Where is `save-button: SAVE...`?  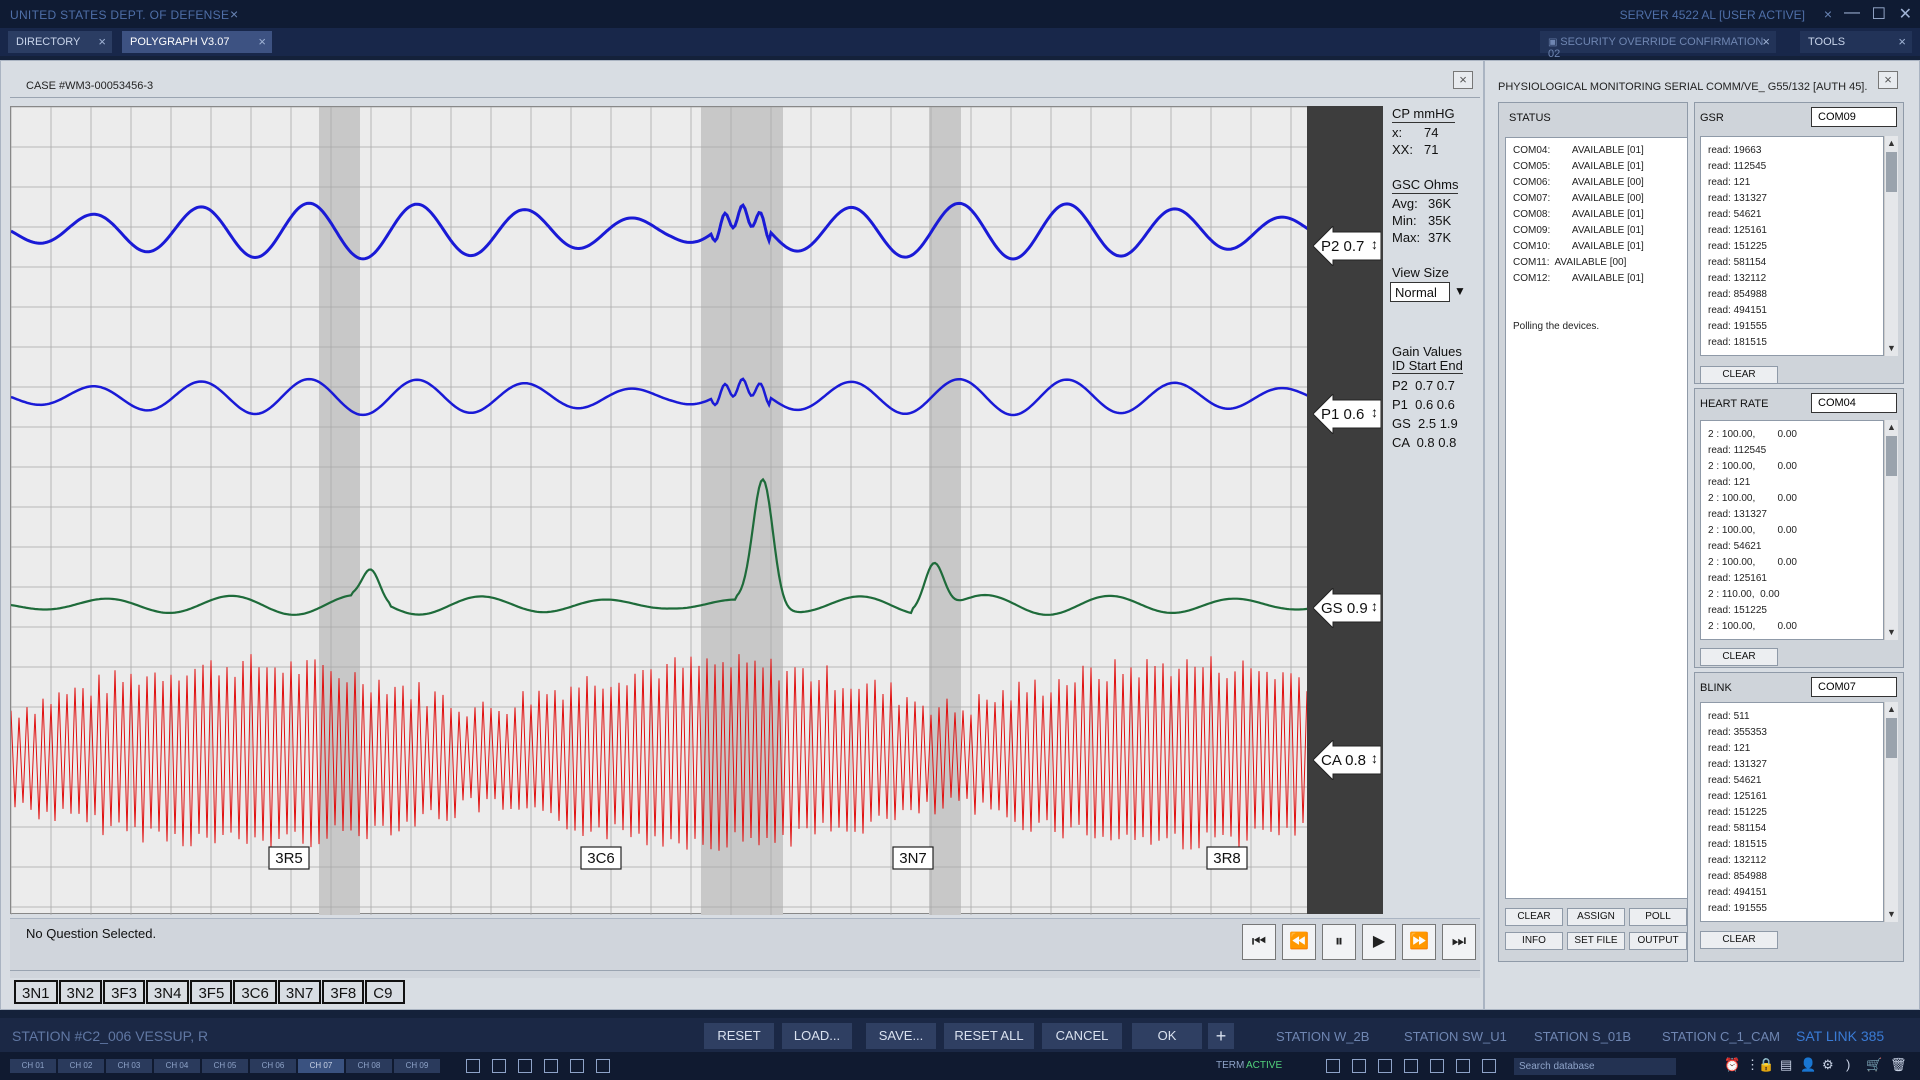
save-button: SAVE... is located at coordinates (901, 1036).